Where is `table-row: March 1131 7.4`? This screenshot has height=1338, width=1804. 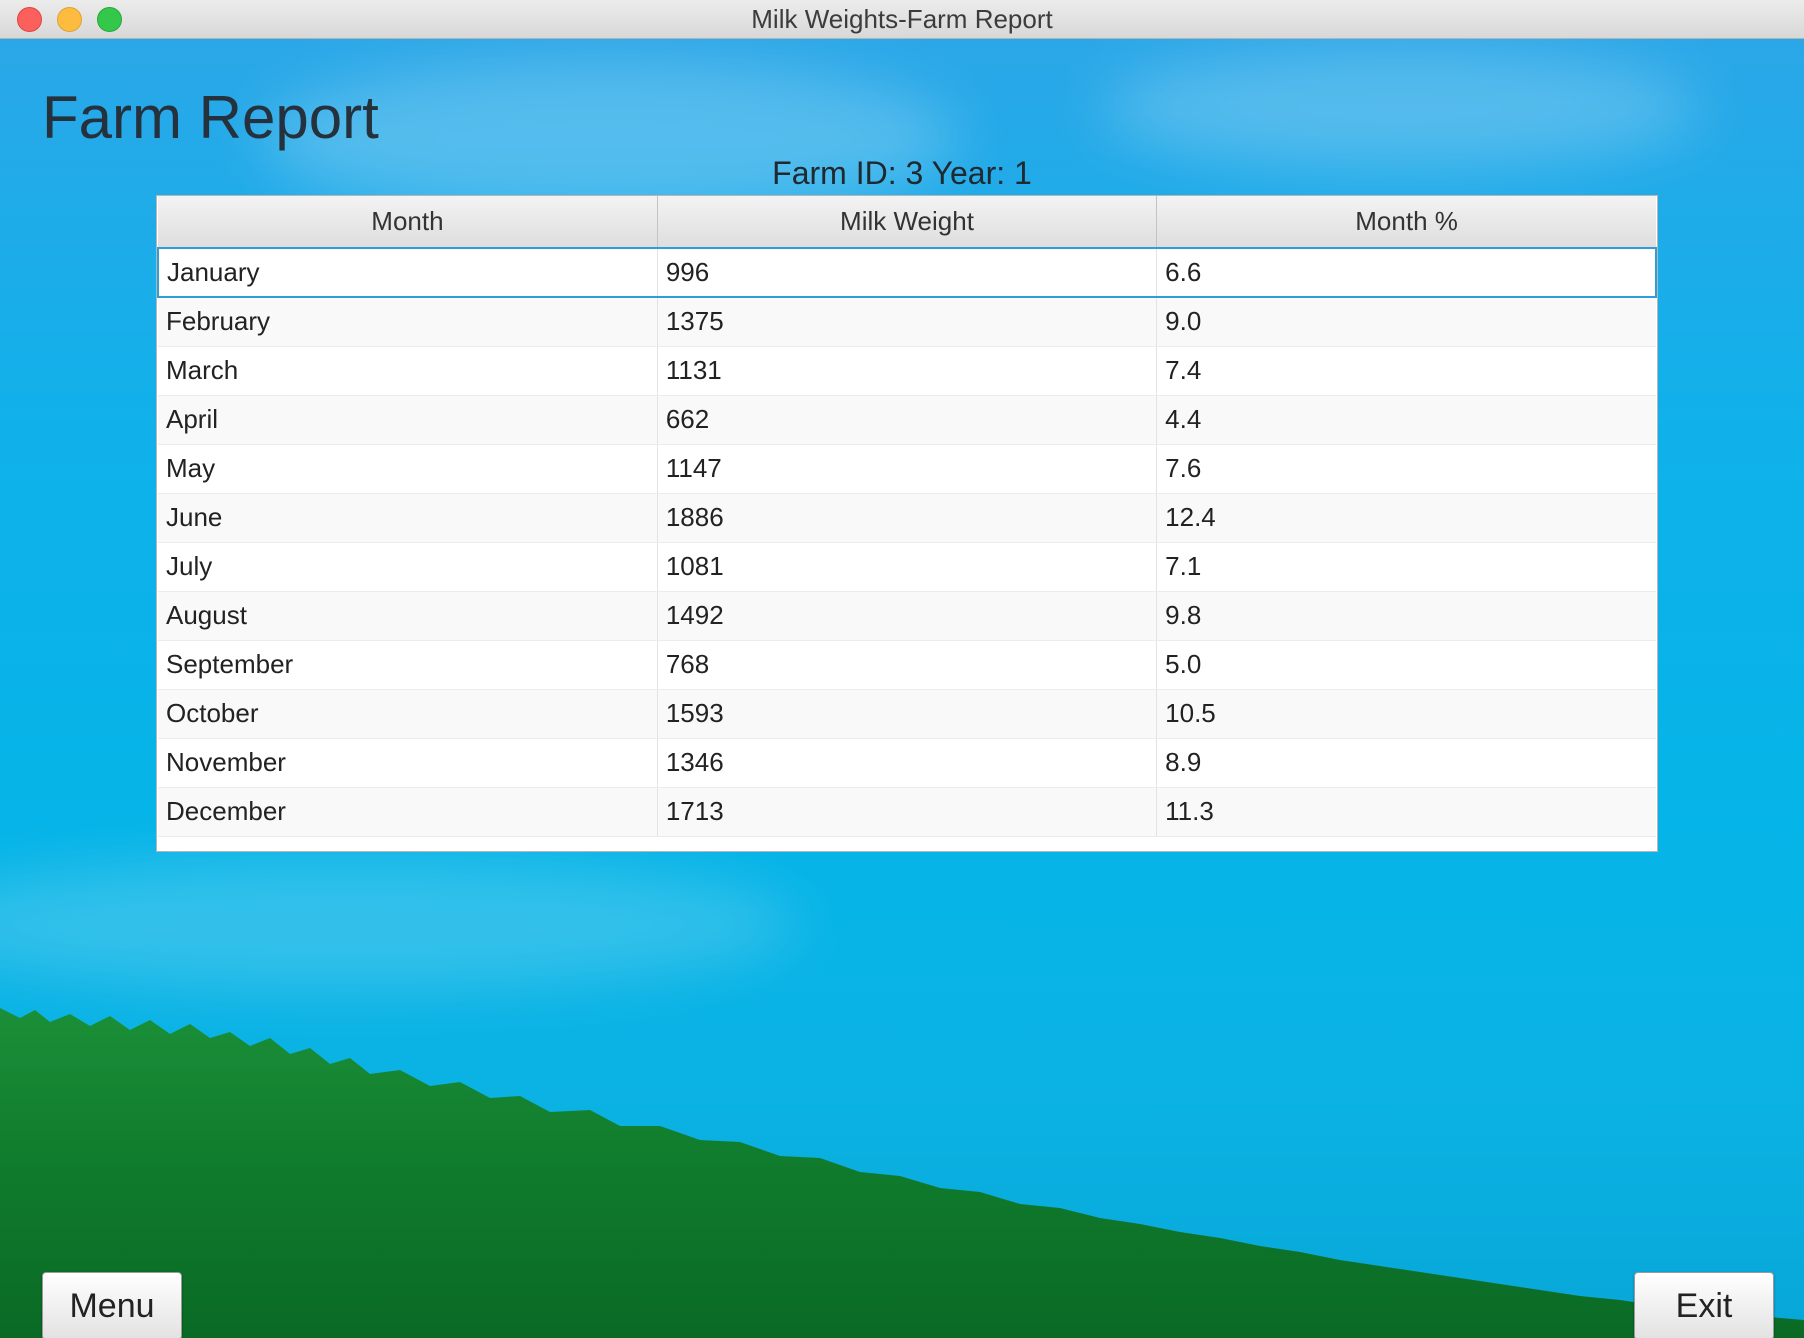
table-row: March 1131 7.4 is located at coordinates (907, 371).